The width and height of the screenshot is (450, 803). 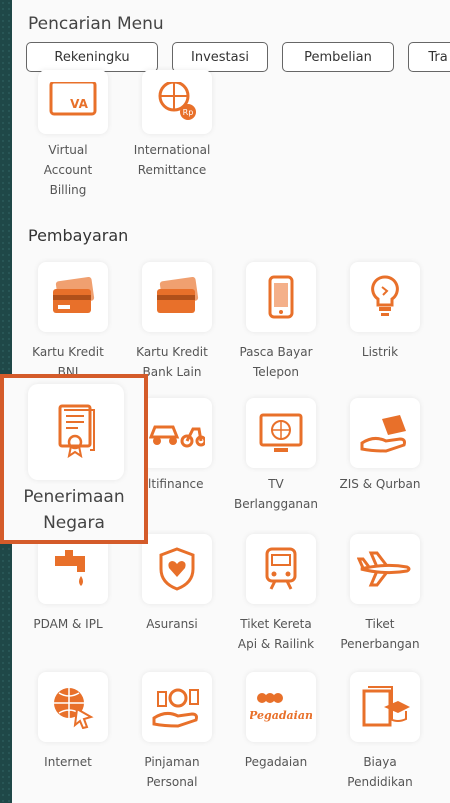 I want to click on menu-item-tiket-penerbangan: Tiket Penerbangan, so click(x=380, y=599).